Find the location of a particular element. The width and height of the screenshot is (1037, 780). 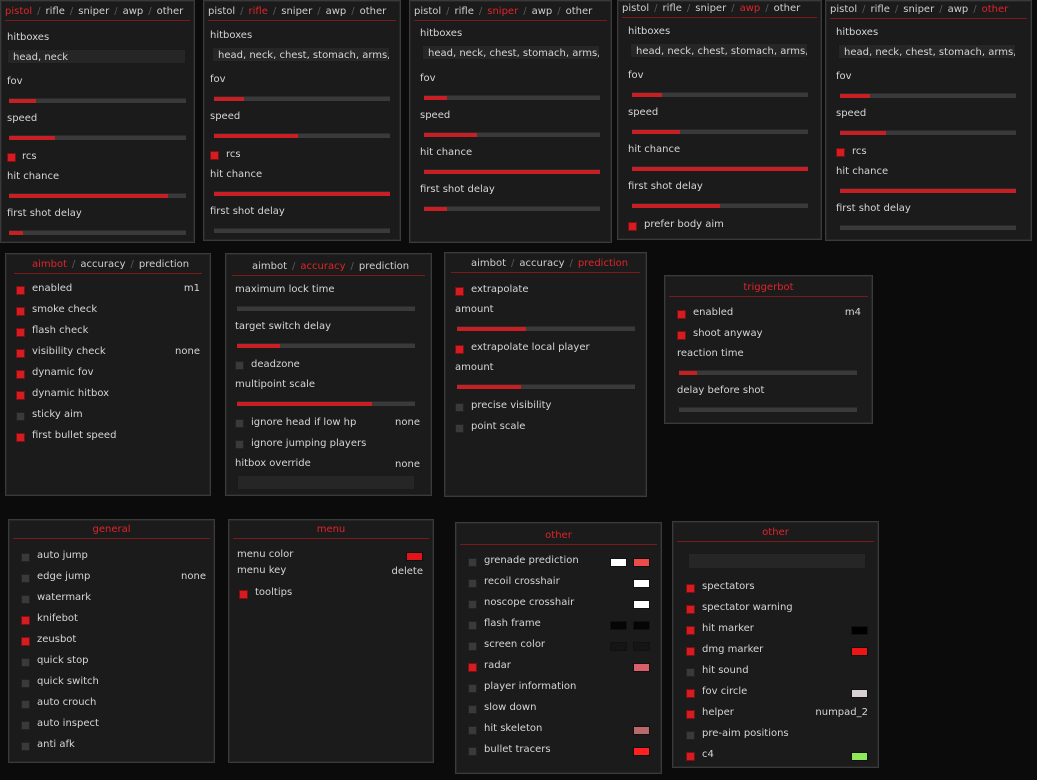

first-bullet-speed-checkbox is located at coordinates (20, 437).